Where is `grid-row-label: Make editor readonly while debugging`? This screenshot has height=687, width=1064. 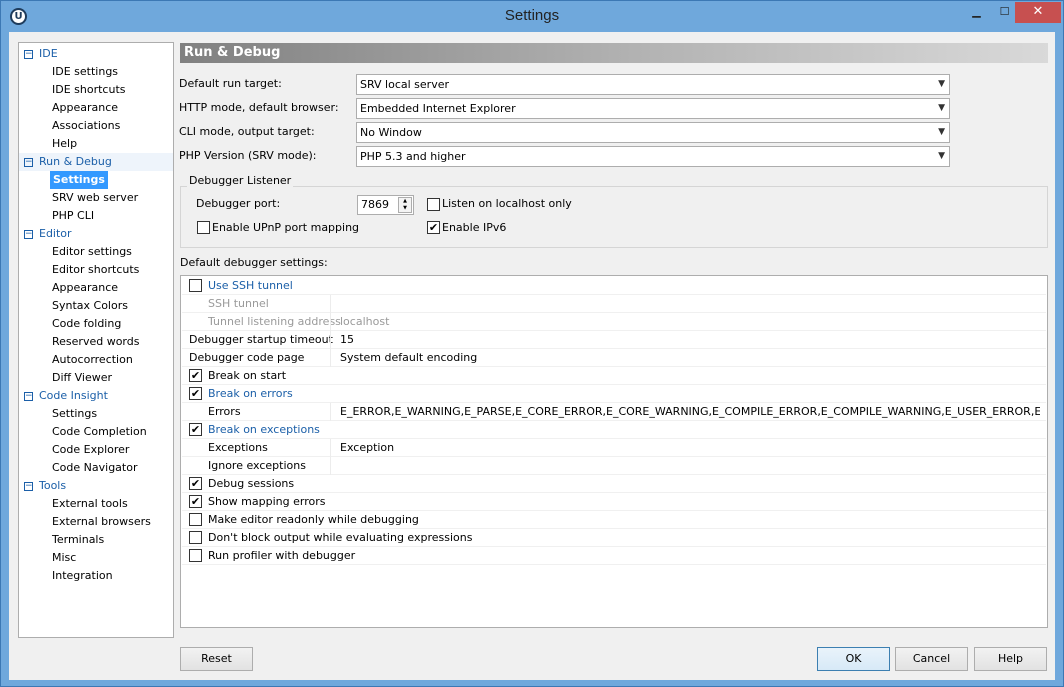
grid-row-label: Make editor readonly while debugging is located at coordinates (313, 519).